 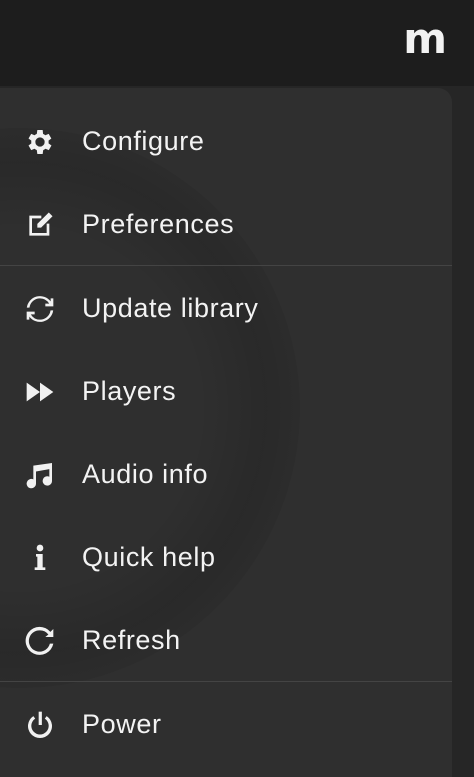 What do you see at coordinates (145, 474) in the screenshot?
I see `menu-item-label: Audio info` at bounding box center [145, 474].